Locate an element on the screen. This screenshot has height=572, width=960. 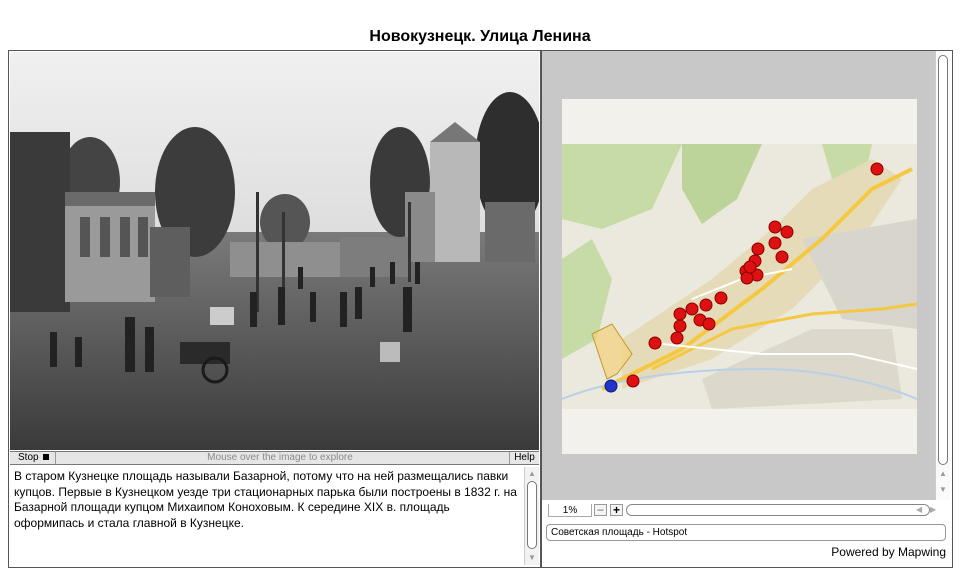
hotspot-status: Советская площадь - Hotspot is located at coordinates (746, 532).